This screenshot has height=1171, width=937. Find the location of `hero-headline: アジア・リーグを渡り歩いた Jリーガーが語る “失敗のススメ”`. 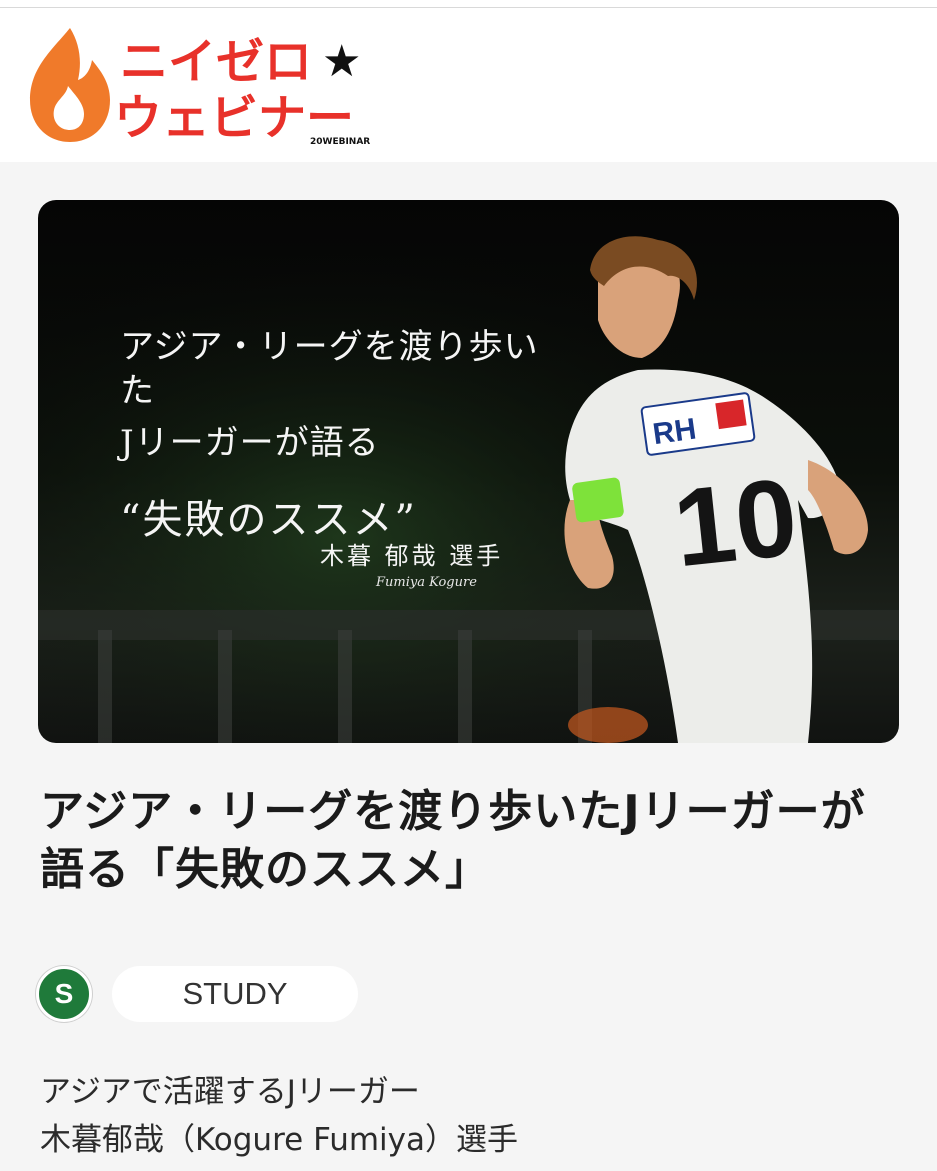

hero-headline: アジア・リーグを渡り歩いた Jリーガーが語る “失敗のススメ” is located at coordinates (330, 435).